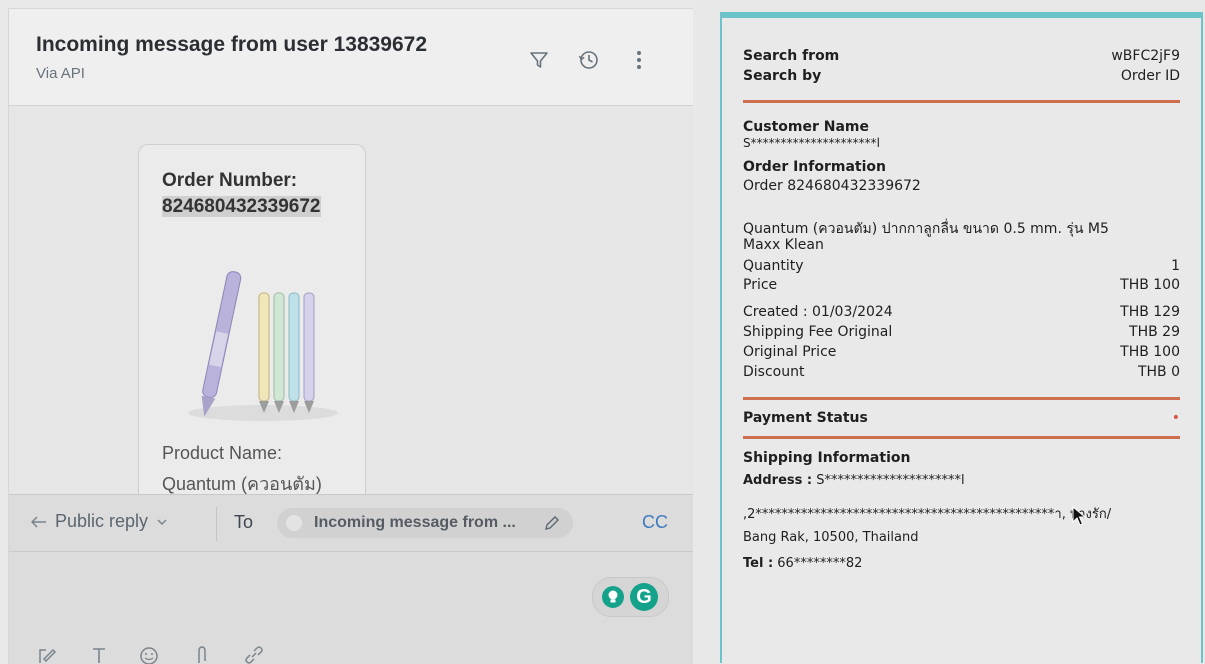  I want to click on product-name-label: Product Name:, so click(222, 453).